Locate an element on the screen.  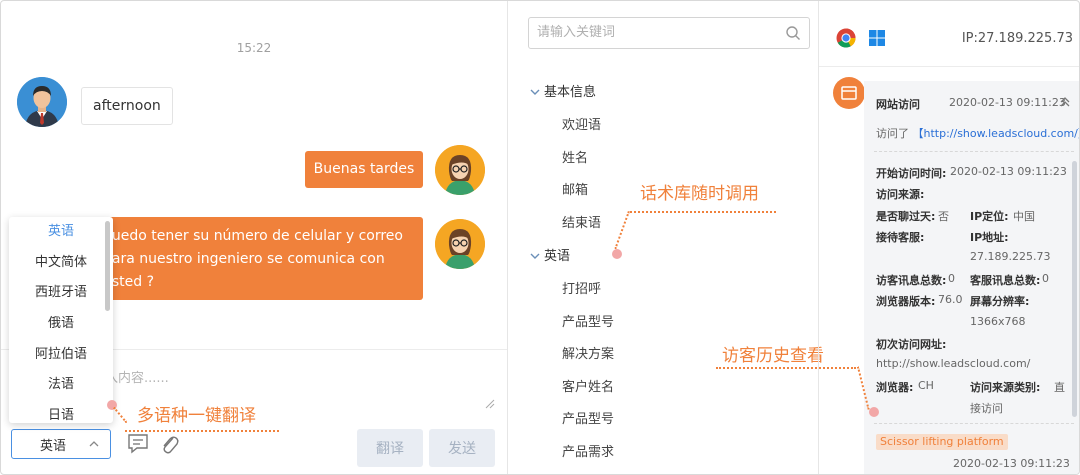
library-item: 打招呼 is located at coordinates (581, 287).